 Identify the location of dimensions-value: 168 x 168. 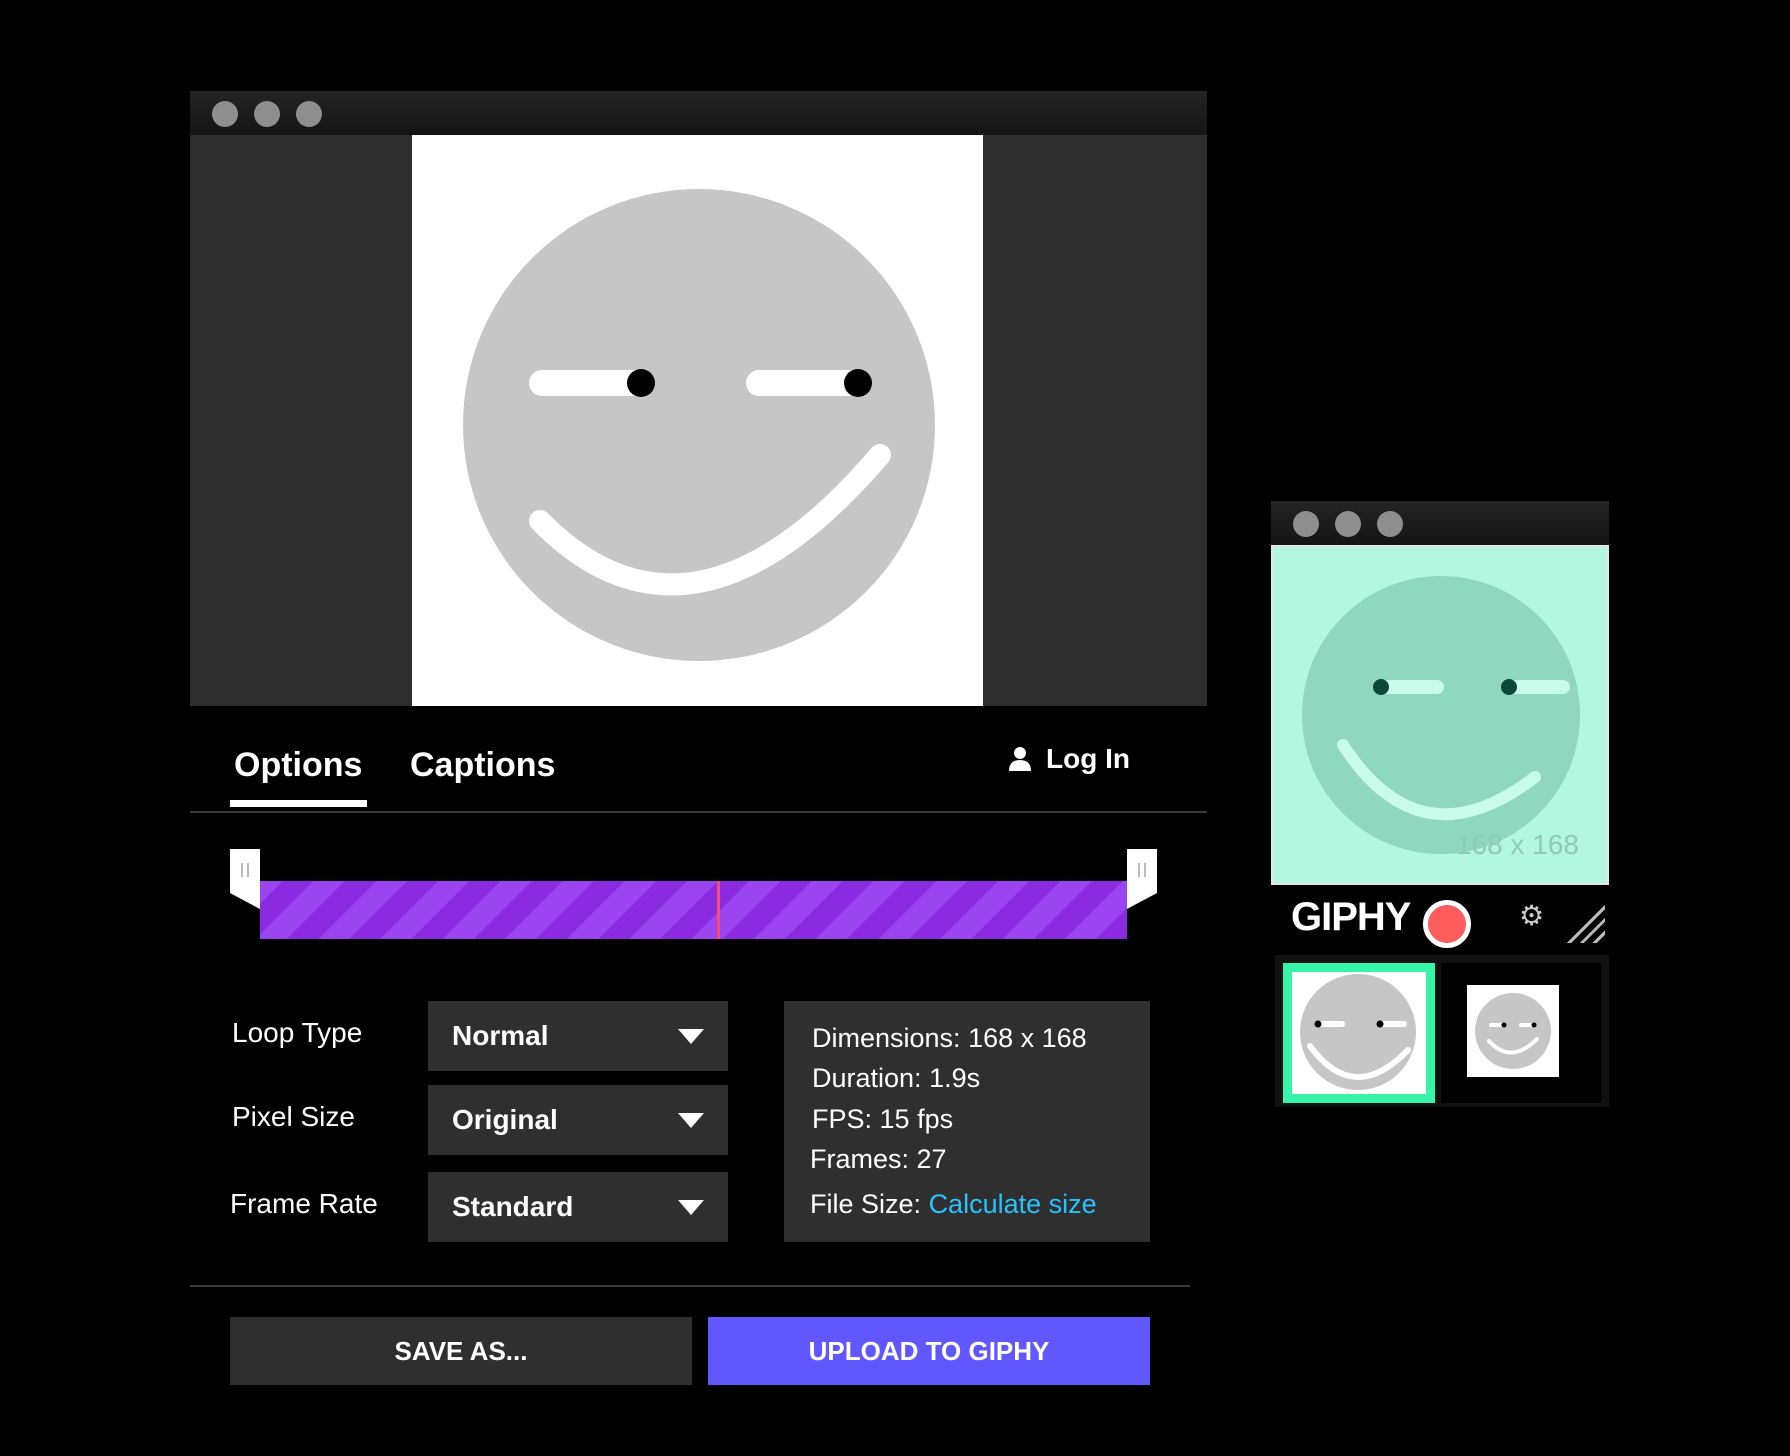
(1027, 1038).